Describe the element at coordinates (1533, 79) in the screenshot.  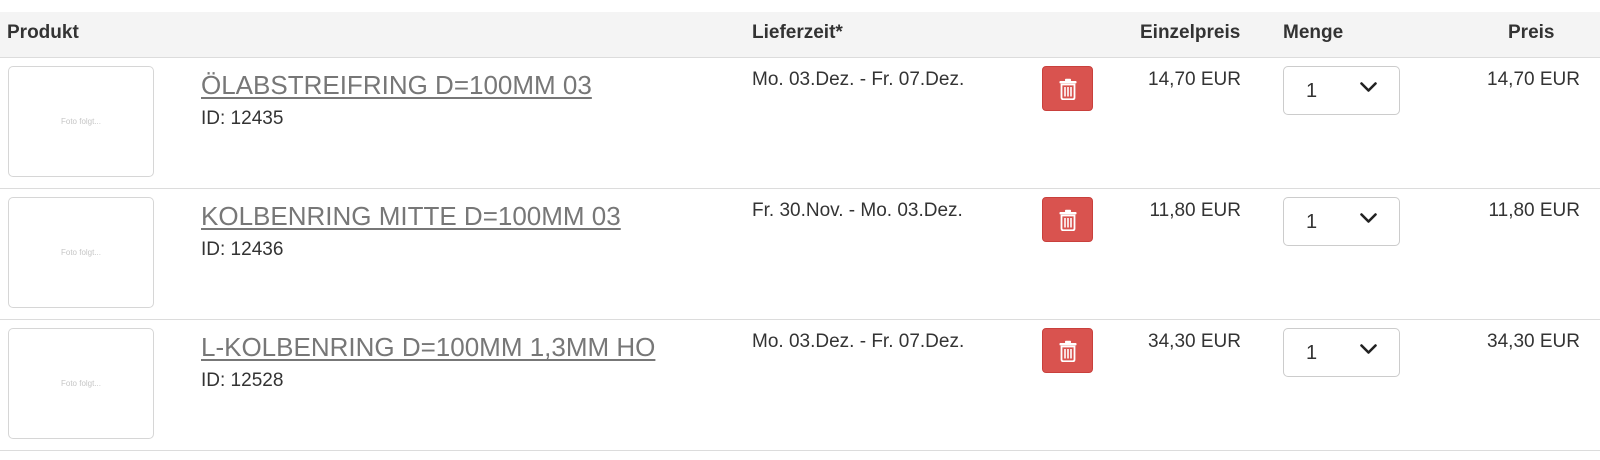
I see `line-total-price: 14,70 EUR` at that location.